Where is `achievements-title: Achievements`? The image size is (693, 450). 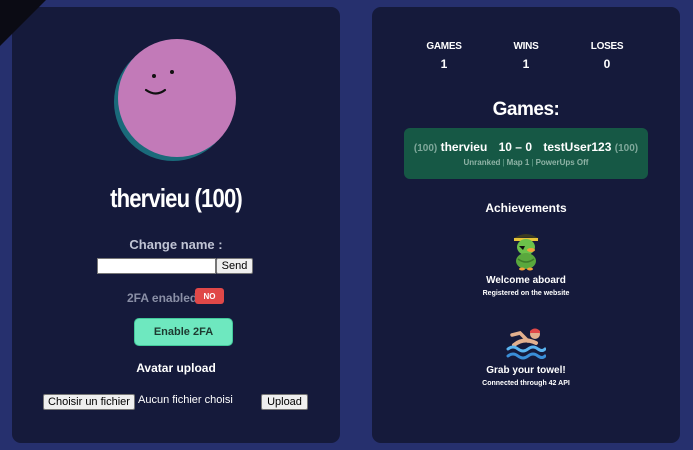 achievements-title: Achievements is located at coordinates (526, 208).